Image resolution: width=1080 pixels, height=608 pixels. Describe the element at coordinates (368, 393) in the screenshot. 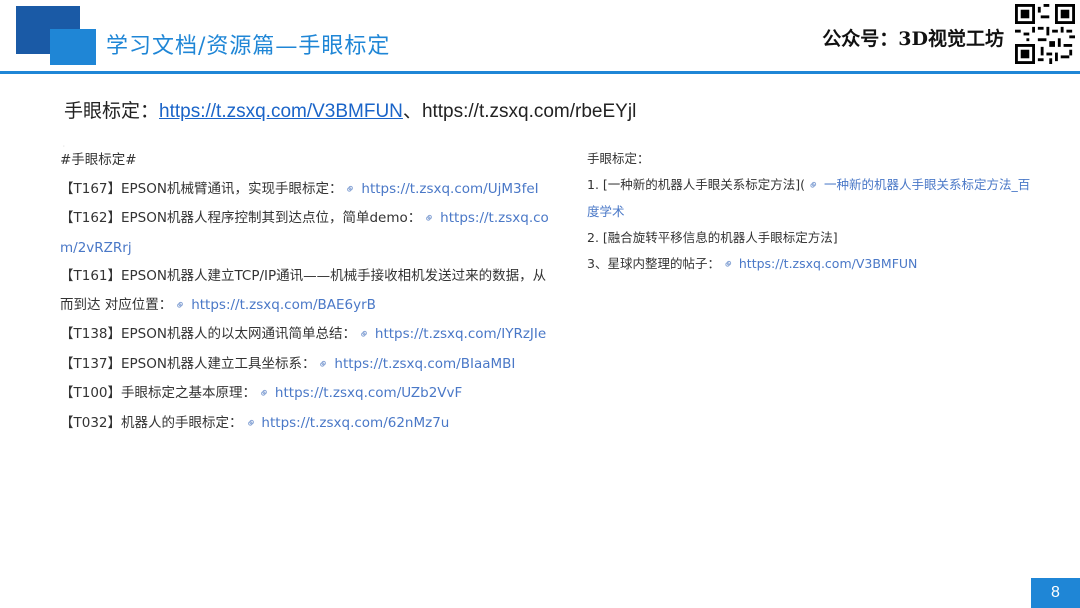

I see `item-link: https://t.zsxq.com/UZb2VvF` at that location.